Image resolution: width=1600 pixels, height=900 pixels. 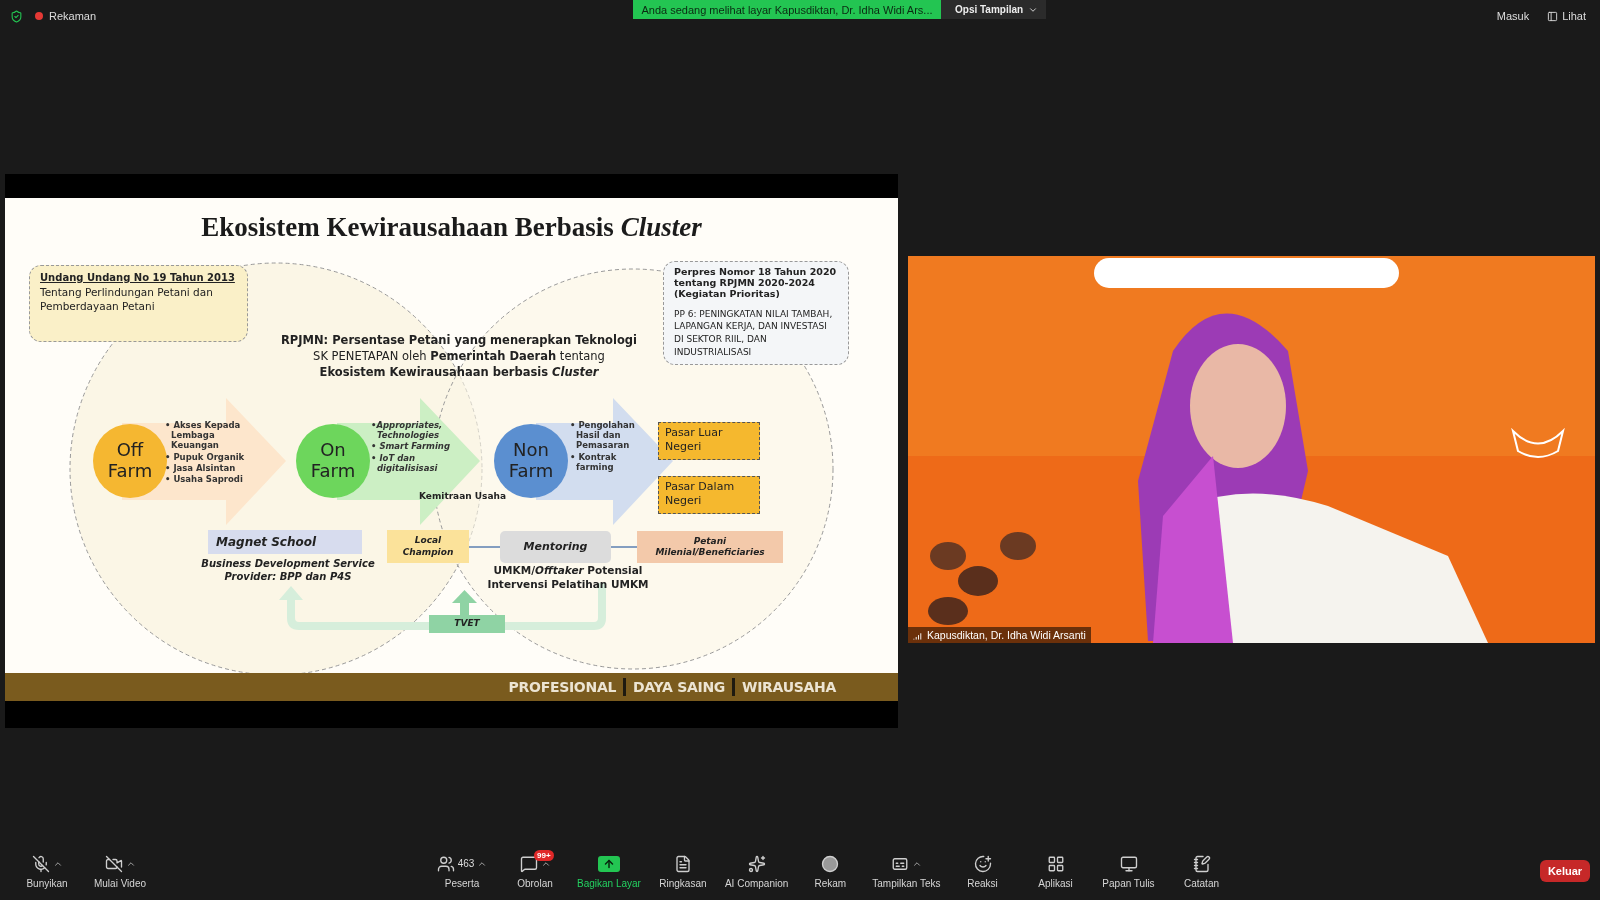 I want to click on mic-button: Bunyikan, so click(x=47, y=870).